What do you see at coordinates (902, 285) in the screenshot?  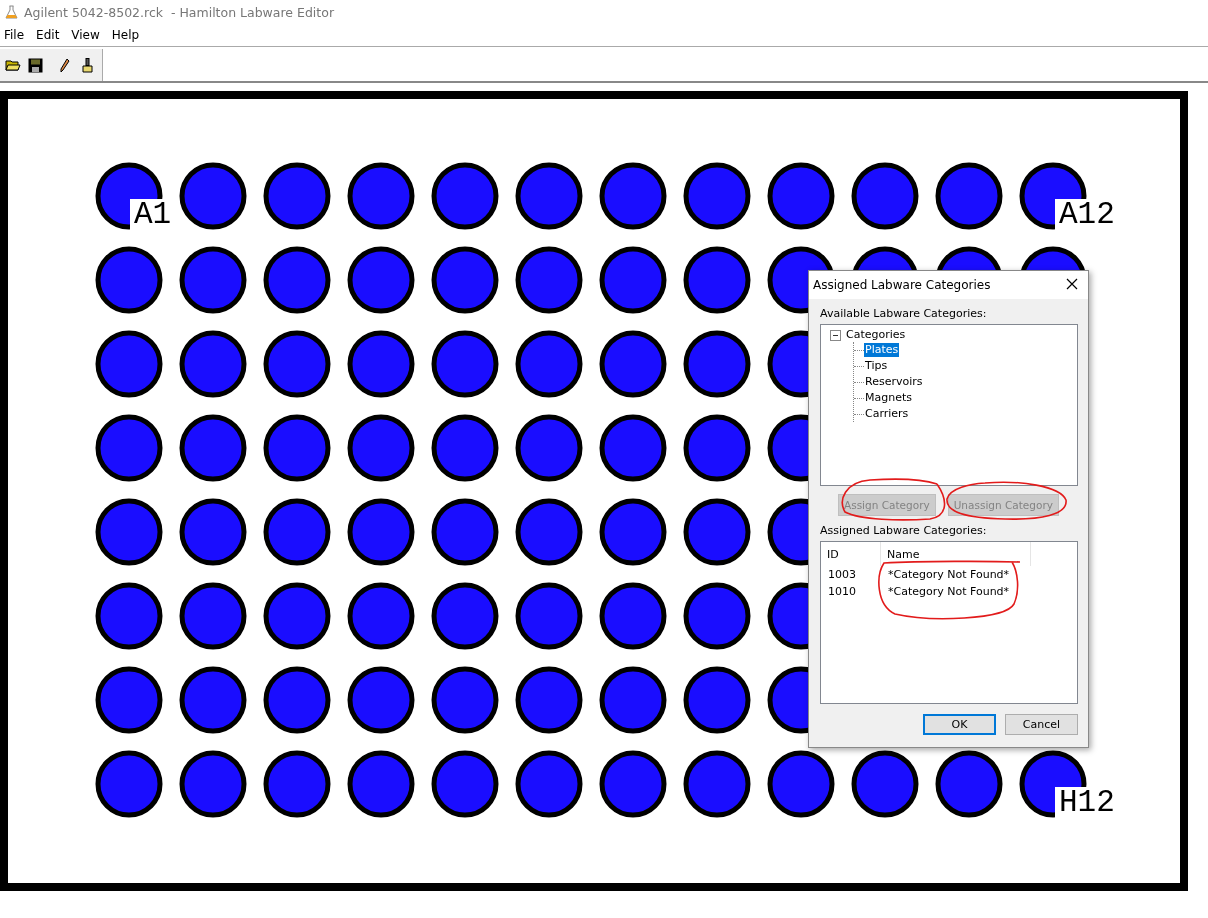 I see `dialog-title: Assigned Labware Categories` at bounding box center [902, 285].